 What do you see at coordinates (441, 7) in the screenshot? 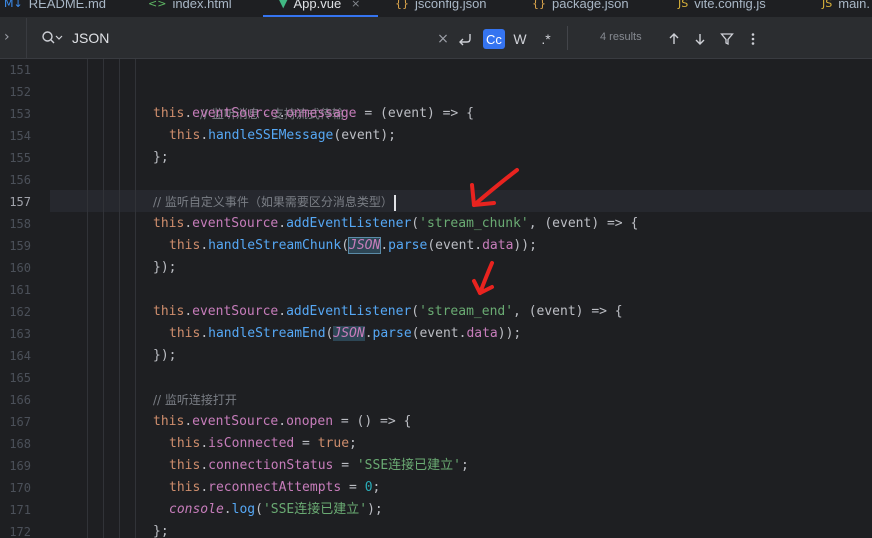
I see `tab-jsconfig: {} jsconfig.json` at bounding box center [441, 7].